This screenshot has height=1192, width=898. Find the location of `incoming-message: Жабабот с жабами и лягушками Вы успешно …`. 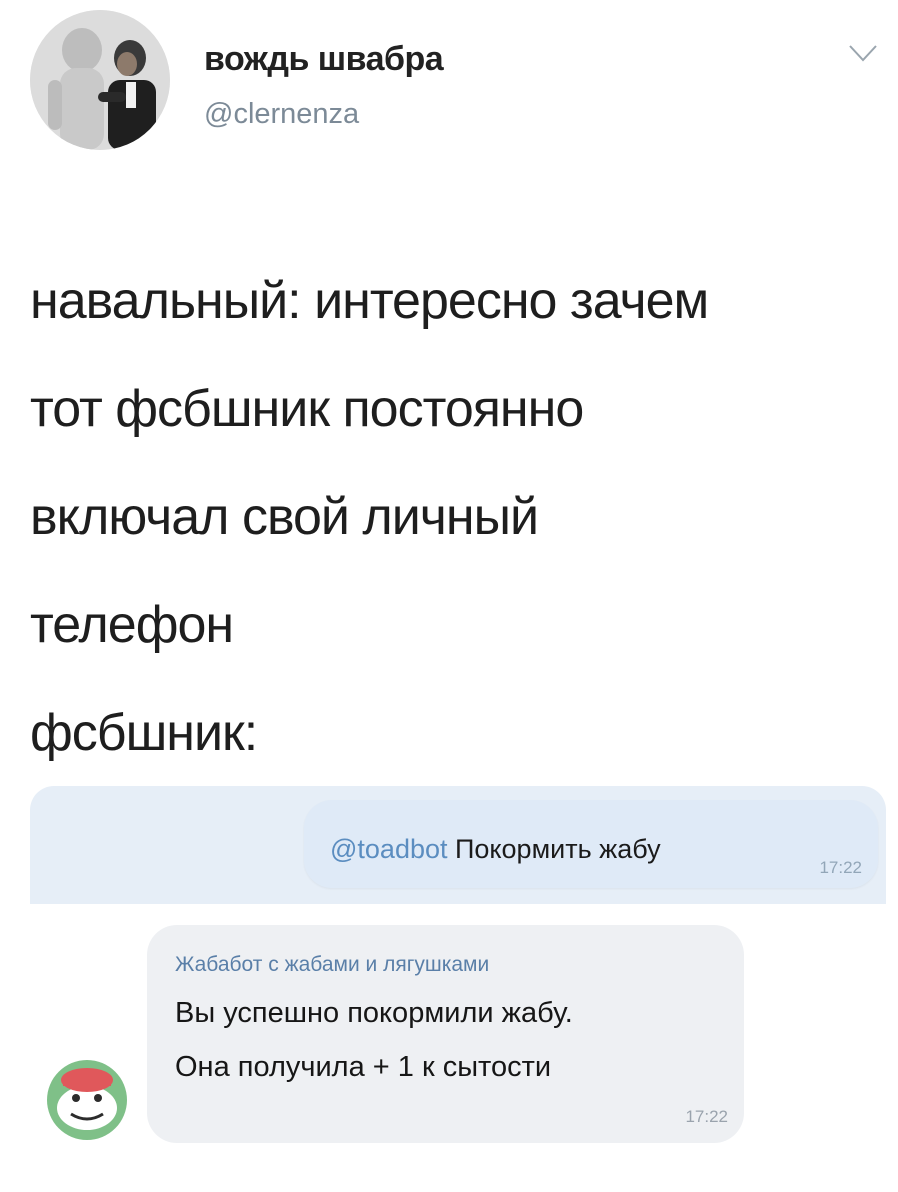

incoming-message: Жабабот с жабами и лягушками Вы успешно … is located at coordinates (445, 1034).